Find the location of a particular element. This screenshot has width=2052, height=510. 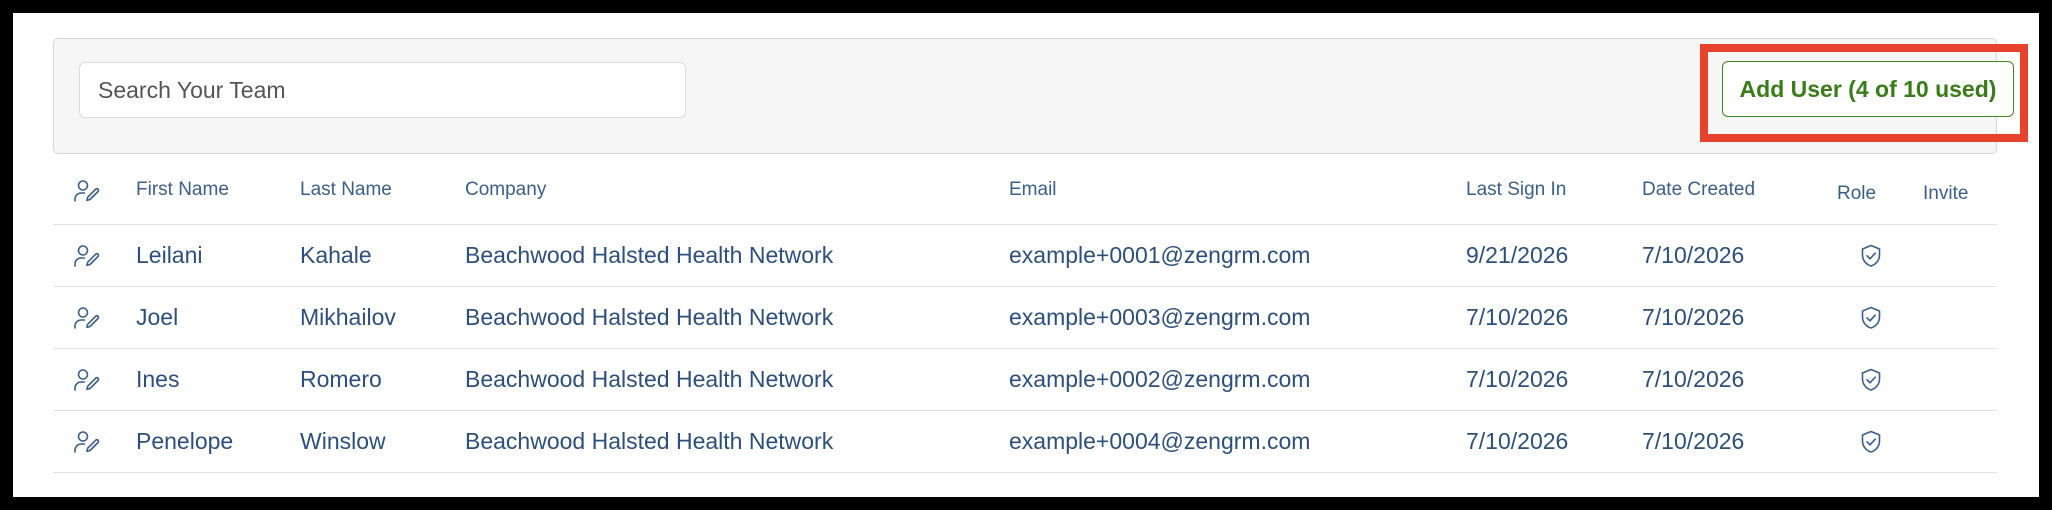

last-name-cell: Kahale is located at coordinates (336, 255).